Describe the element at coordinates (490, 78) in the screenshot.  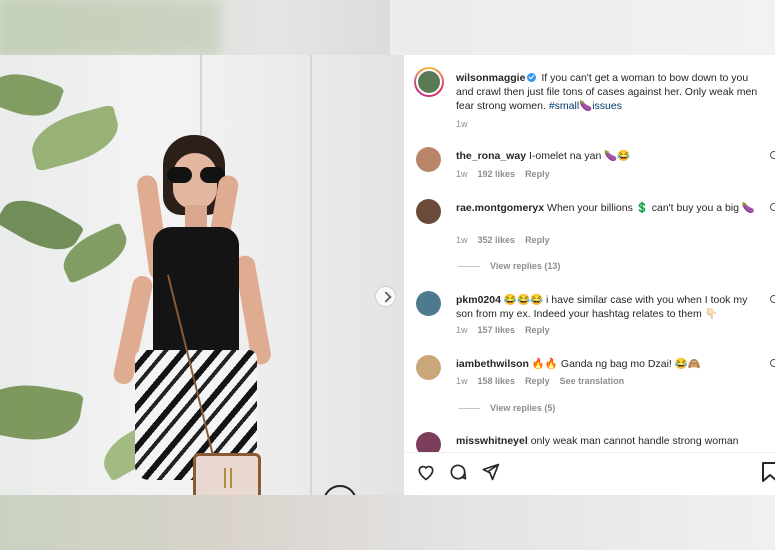
I see `caption-username: wilsonmaggie` at that location.